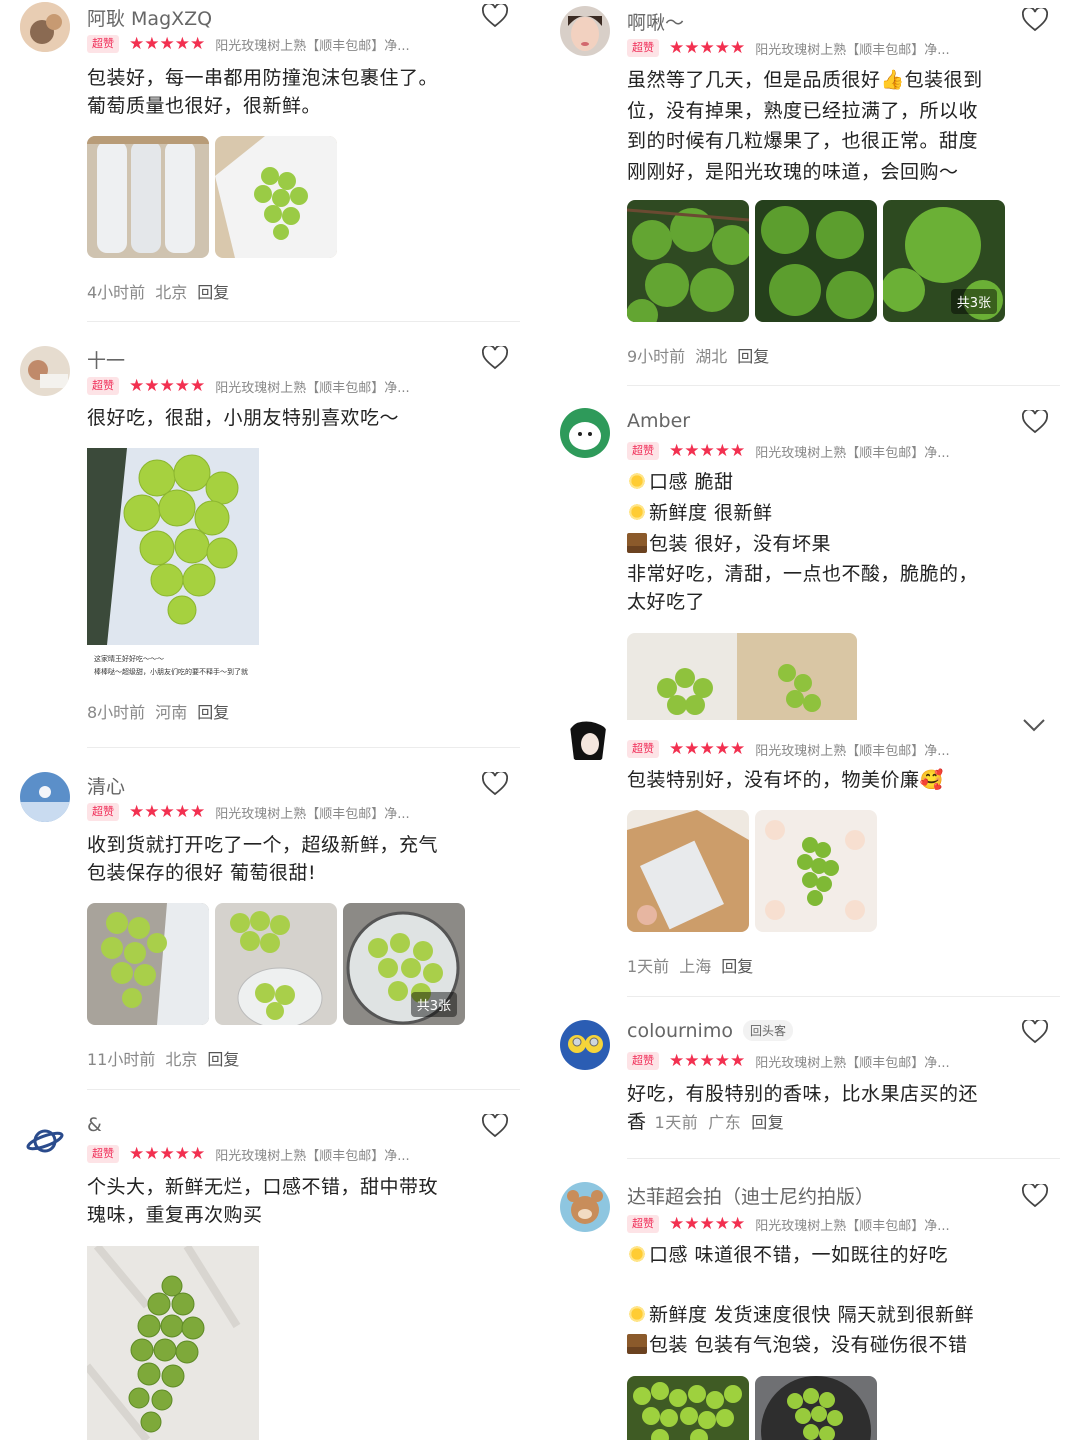 This screenshot has width=1080, height=1440. I want to click on user-name: 啊啾～, so click(655, 21).